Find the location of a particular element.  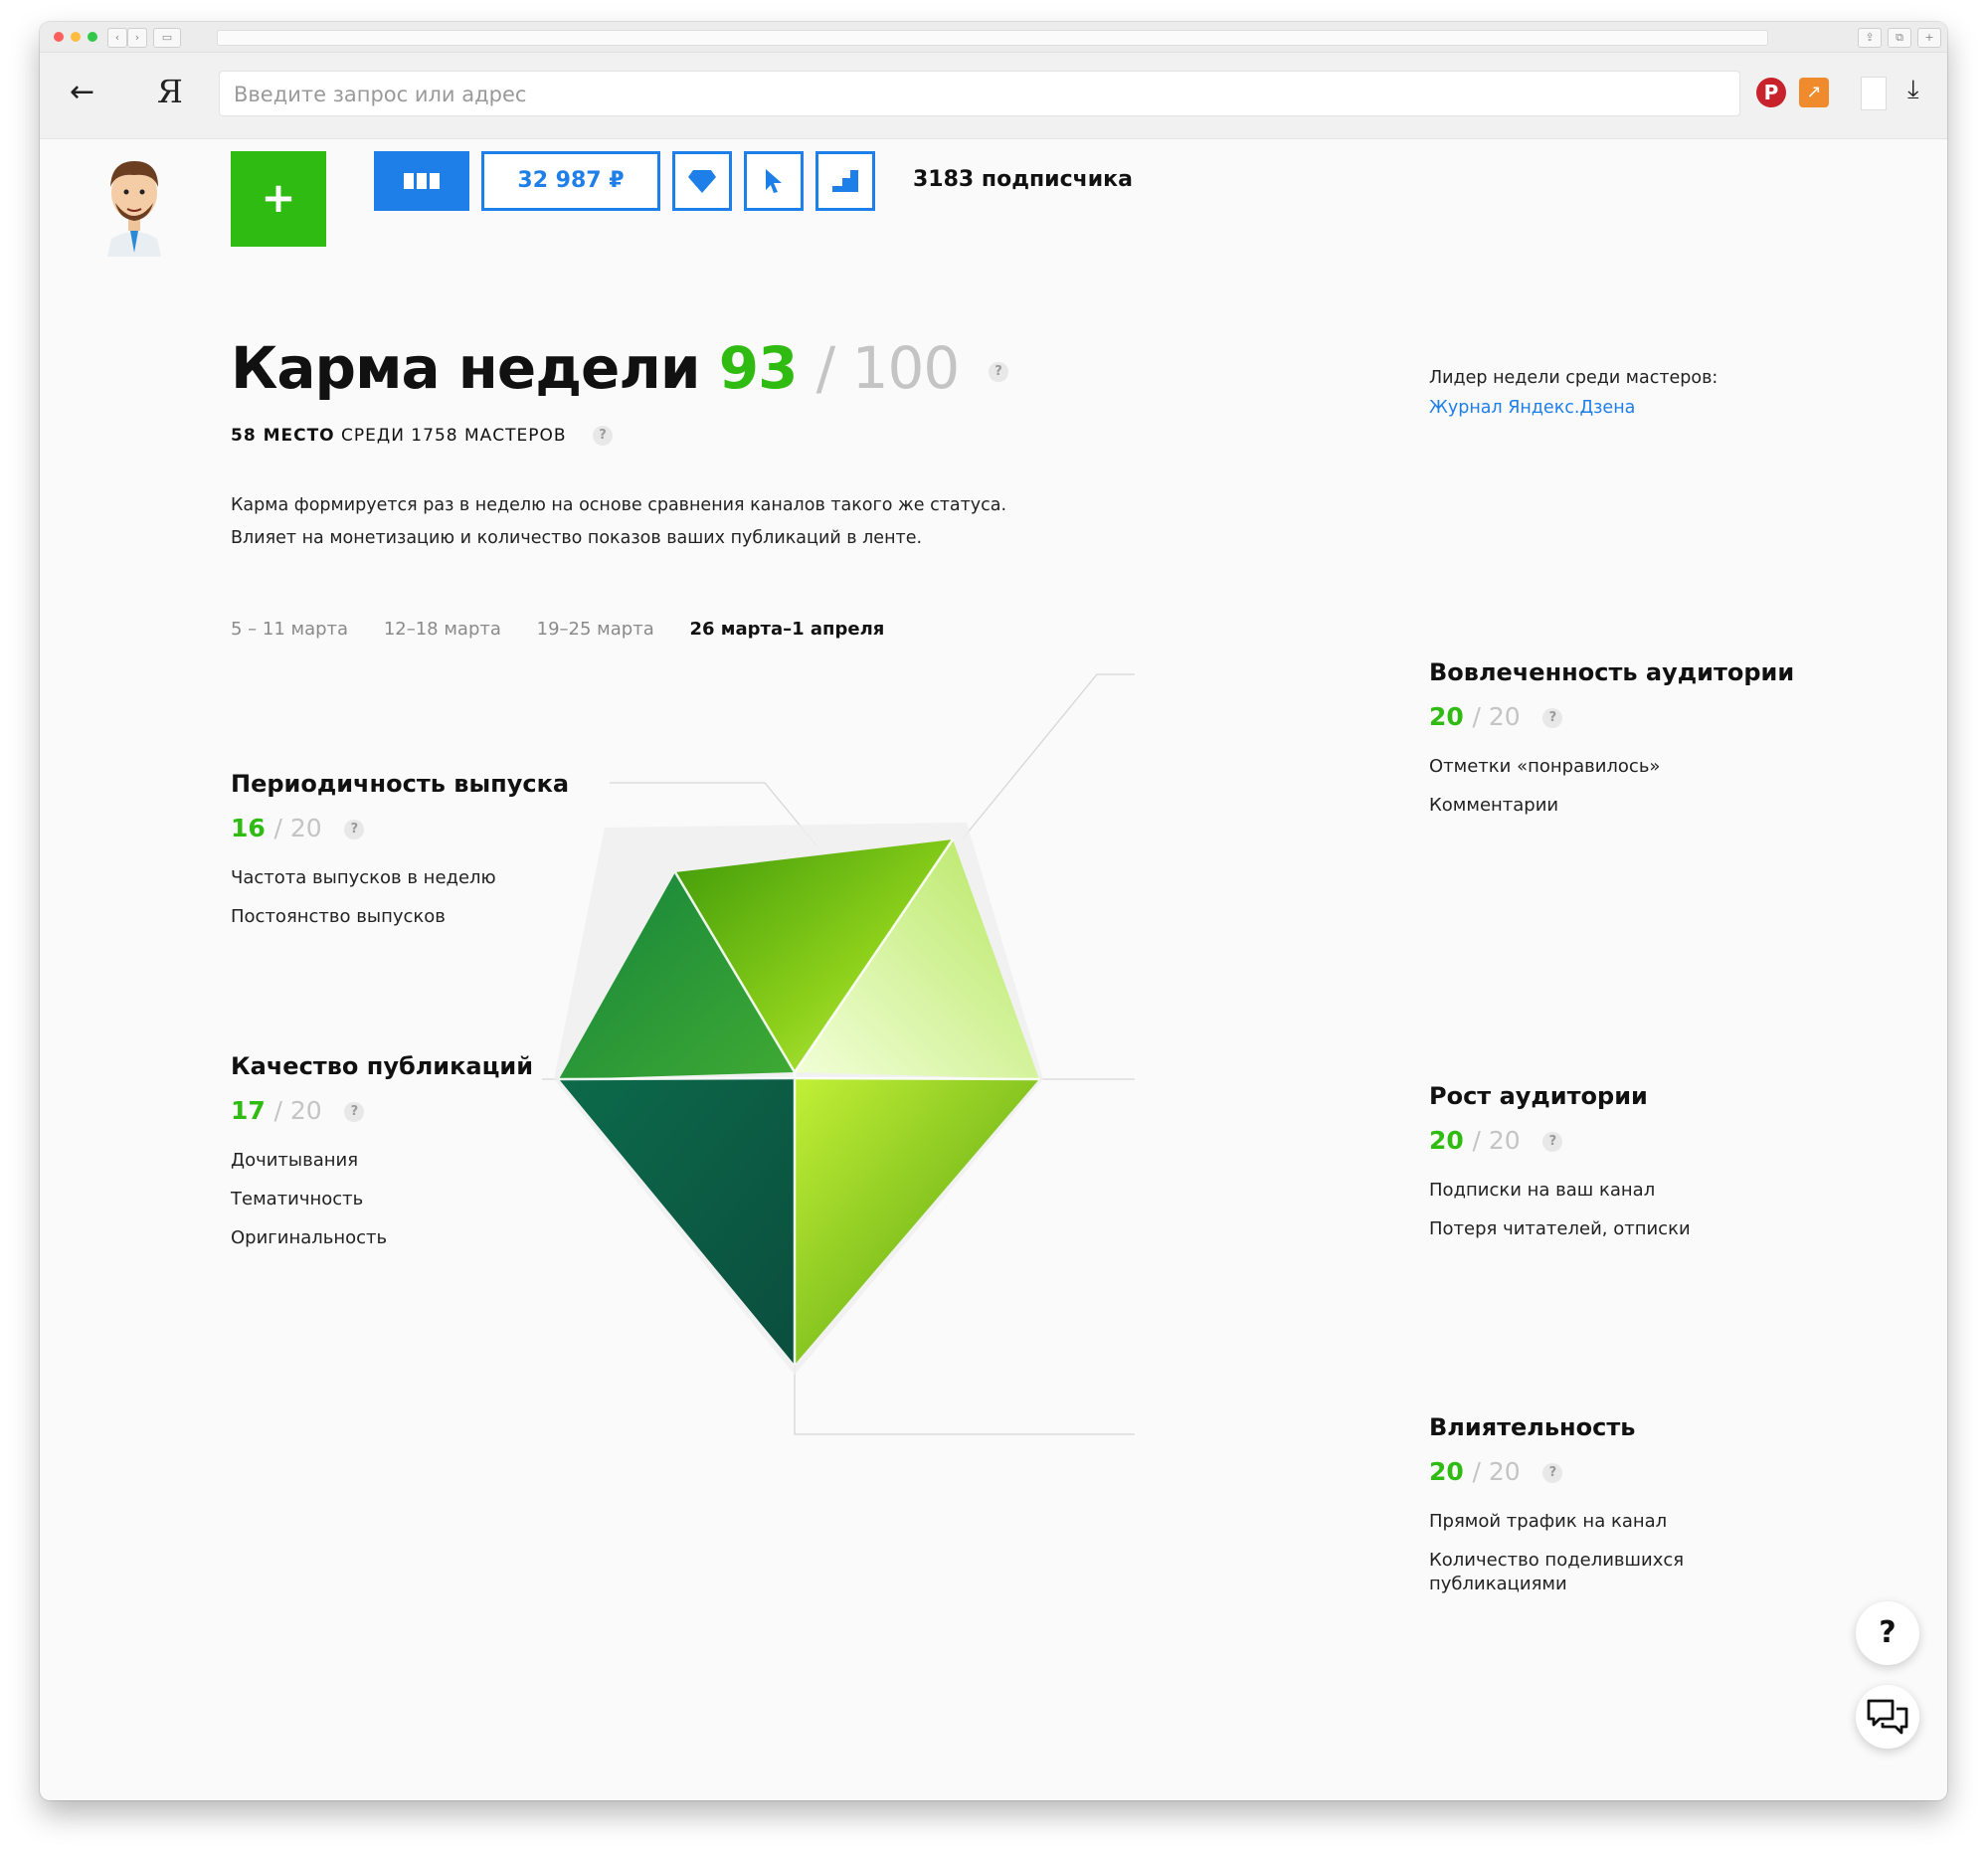

metric-item: Комментарии is located at coordinates (1494, 805).